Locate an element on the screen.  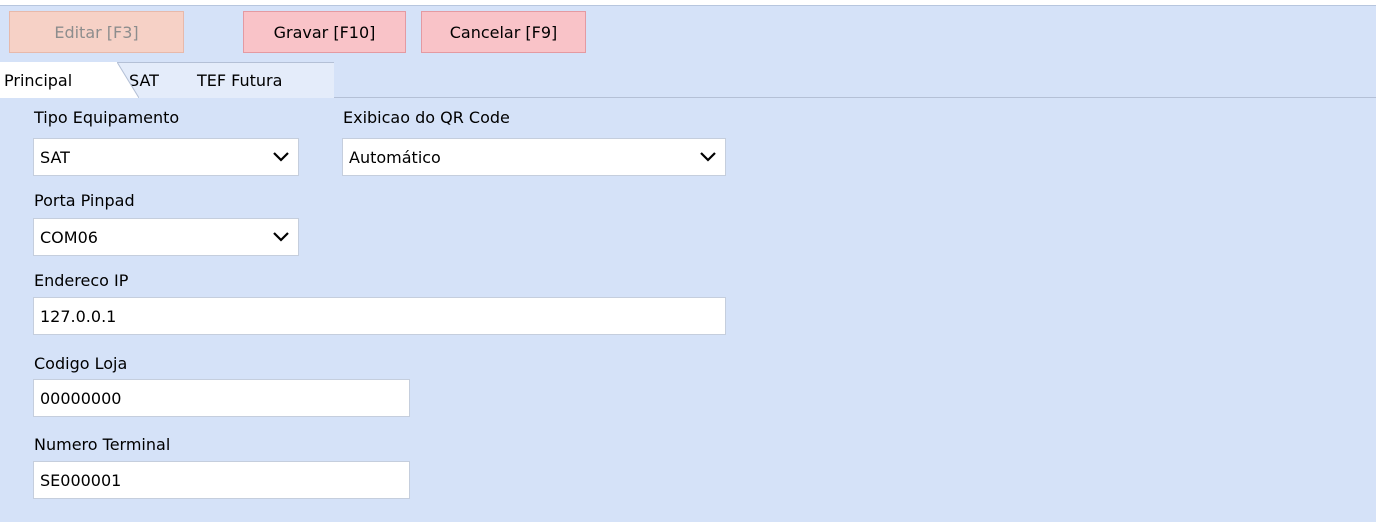
tab-edge is located at coordinates (128, 80).